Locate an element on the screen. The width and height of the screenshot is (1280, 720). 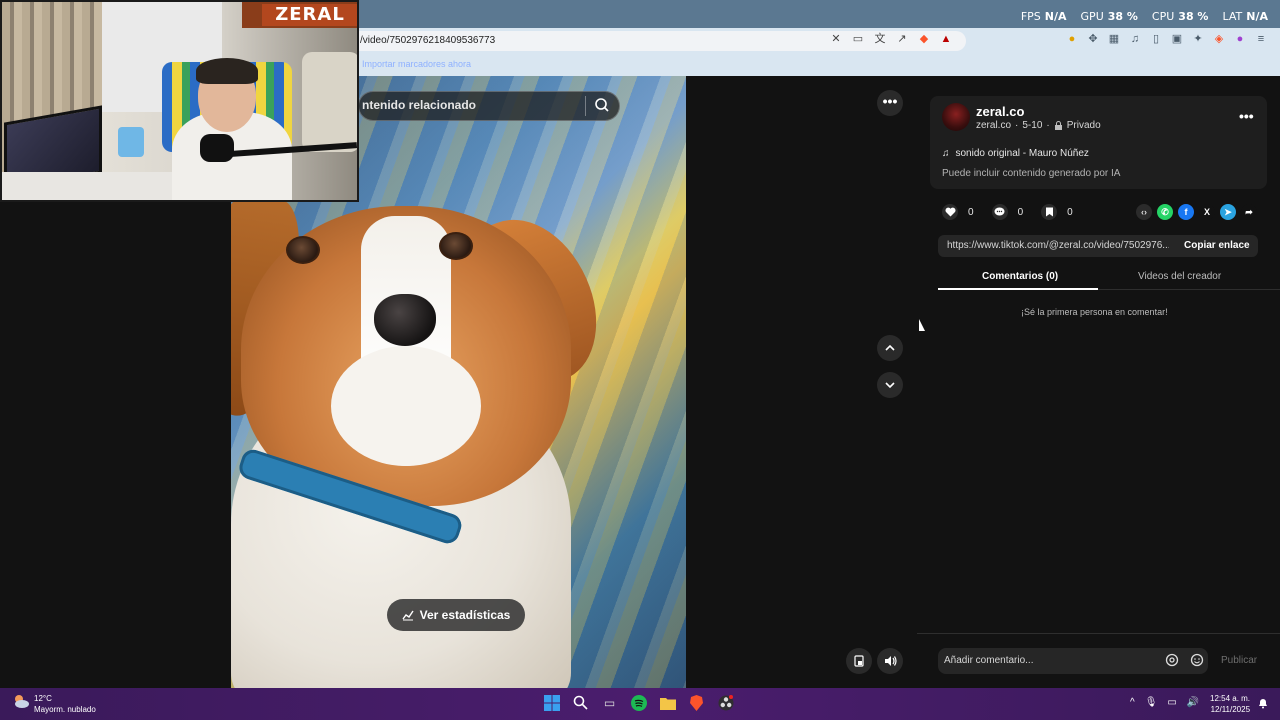
like-action: 0 is located at coordinates (958, 212).